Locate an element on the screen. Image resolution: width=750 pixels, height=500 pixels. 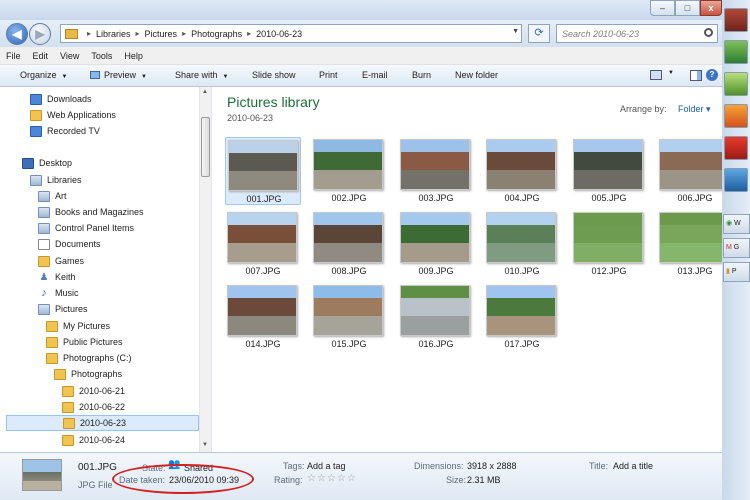
preview-icon is located at coordinates (95, 75).